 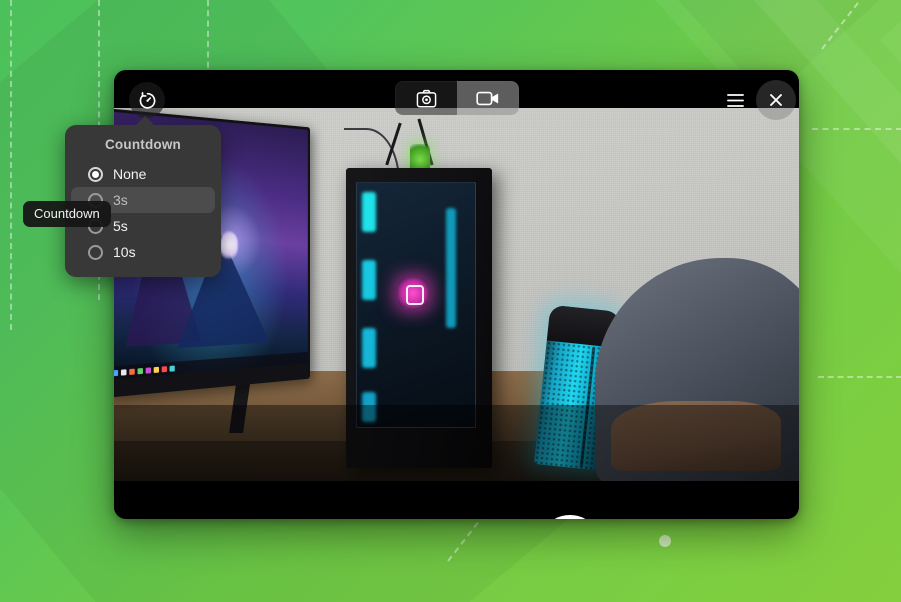 I want to click on countdown-option-label: None, so click(x=130, y=174).